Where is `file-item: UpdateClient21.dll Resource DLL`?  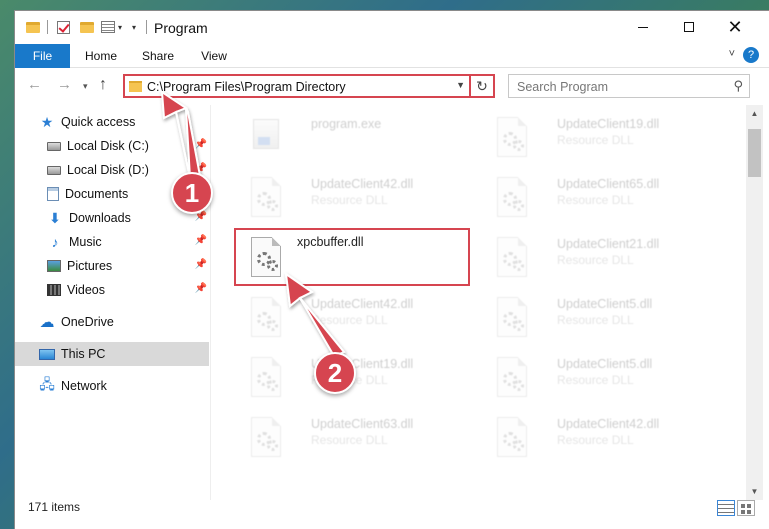
file-item: UpdateClient21.dll Resource DLL is located at coordinates (605, 258).